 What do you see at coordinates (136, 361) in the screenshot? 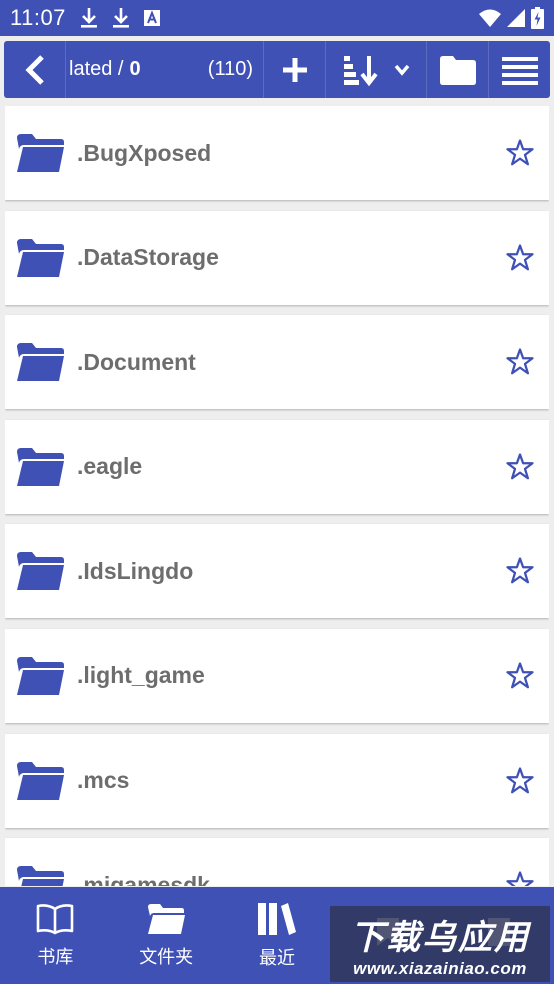
I see `file-name: .Document` at bounding box center [136, 361].